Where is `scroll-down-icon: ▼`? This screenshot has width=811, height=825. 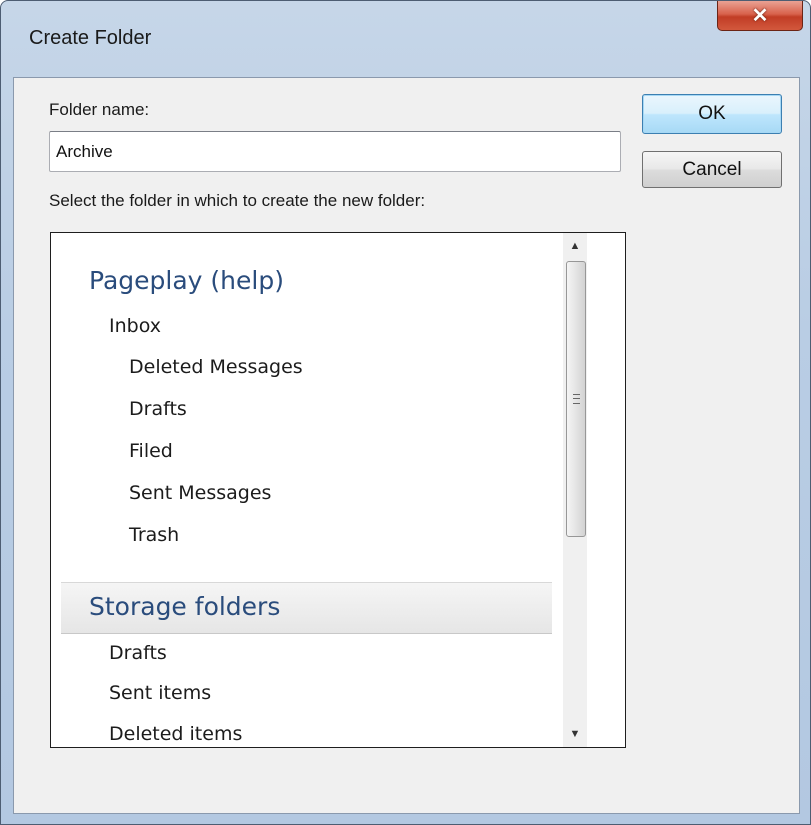 scroll-down-icon: ▼ is located at coordinates (575, 734).